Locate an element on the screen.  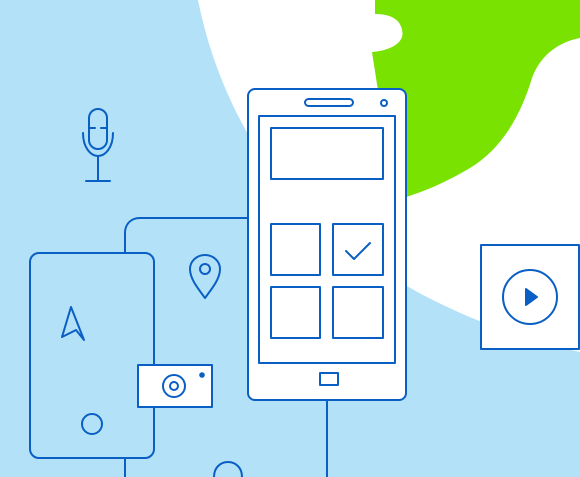
camera-icon is located at coordinates (175, 386).